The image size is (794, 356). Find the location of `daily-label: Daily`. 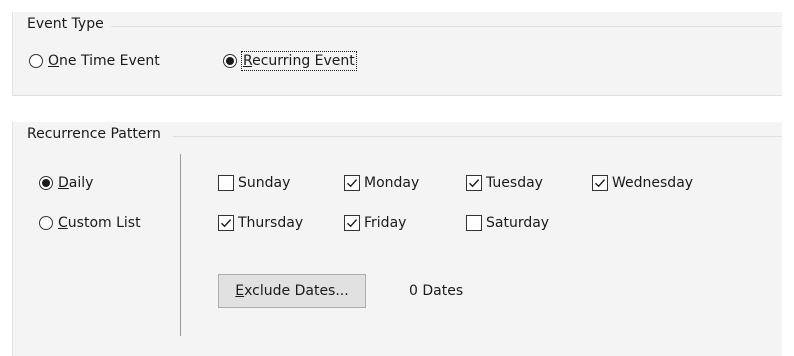

daily-label: Daily is located at coordinates (76, 183).